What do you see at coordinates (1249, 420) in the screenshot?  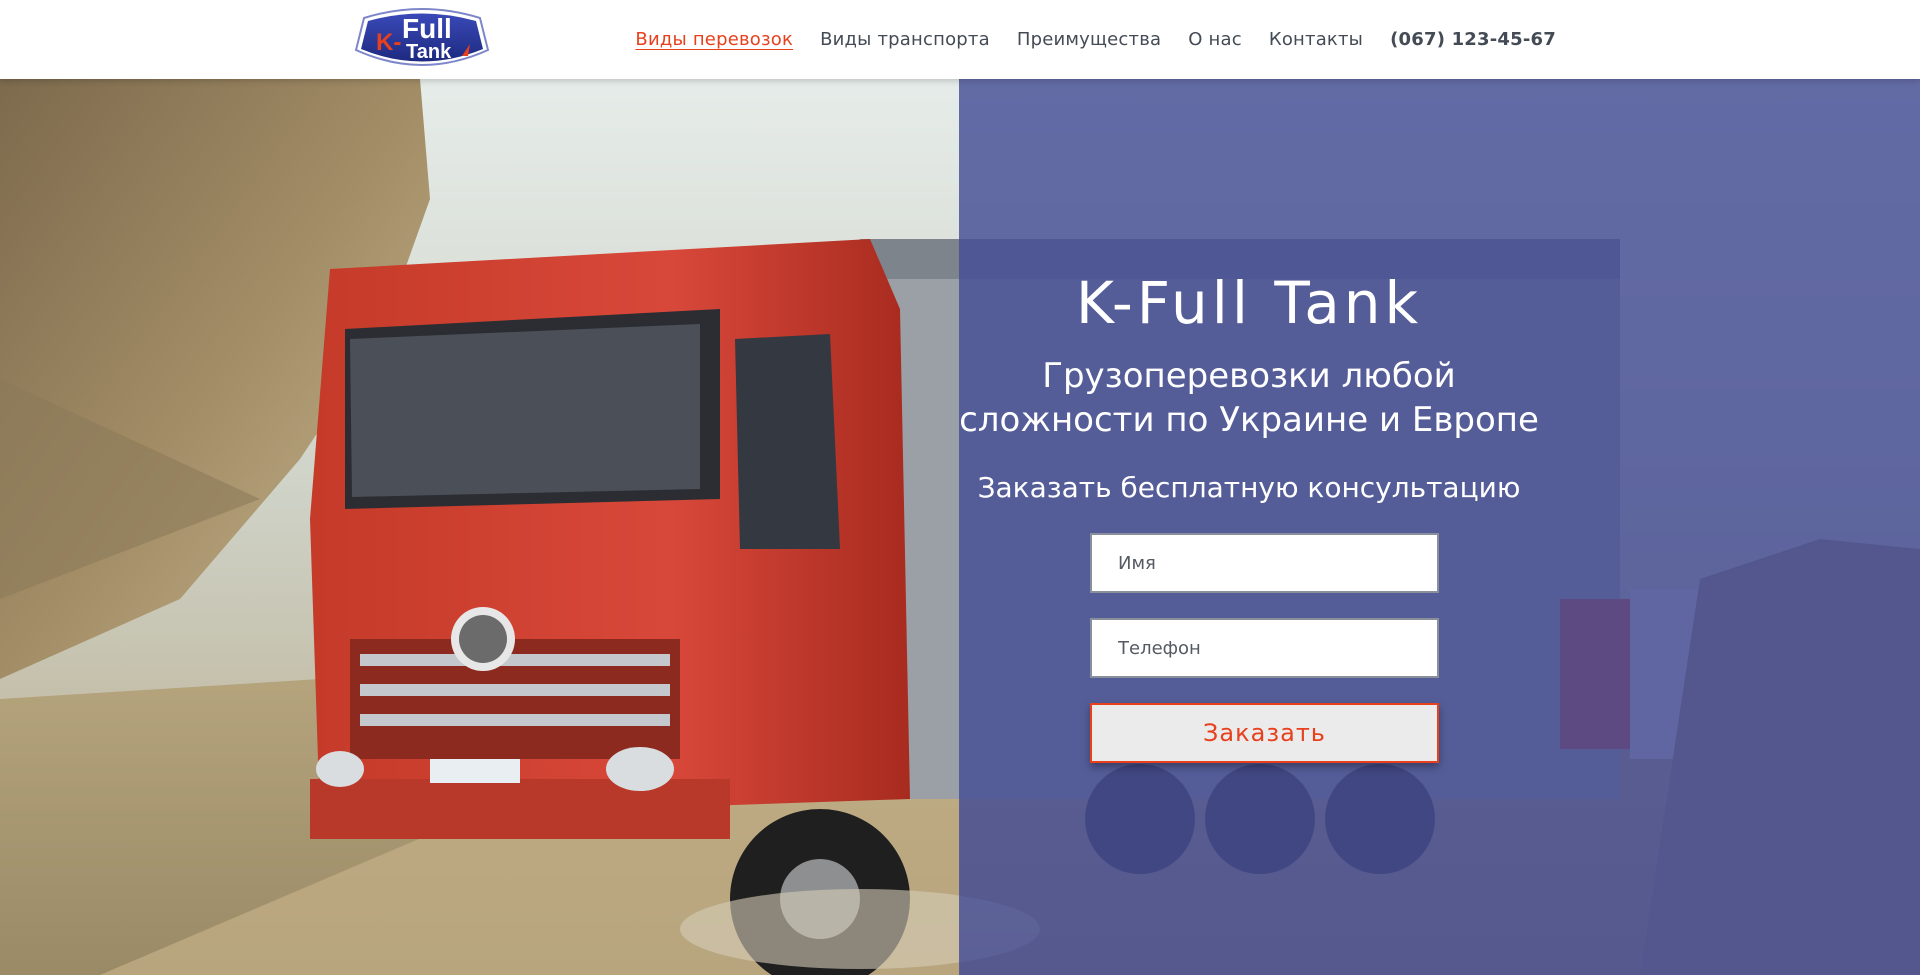 I see `hero-subtitle-line2: сложности по Украине и Европе` at bounding box center [1249, 420].